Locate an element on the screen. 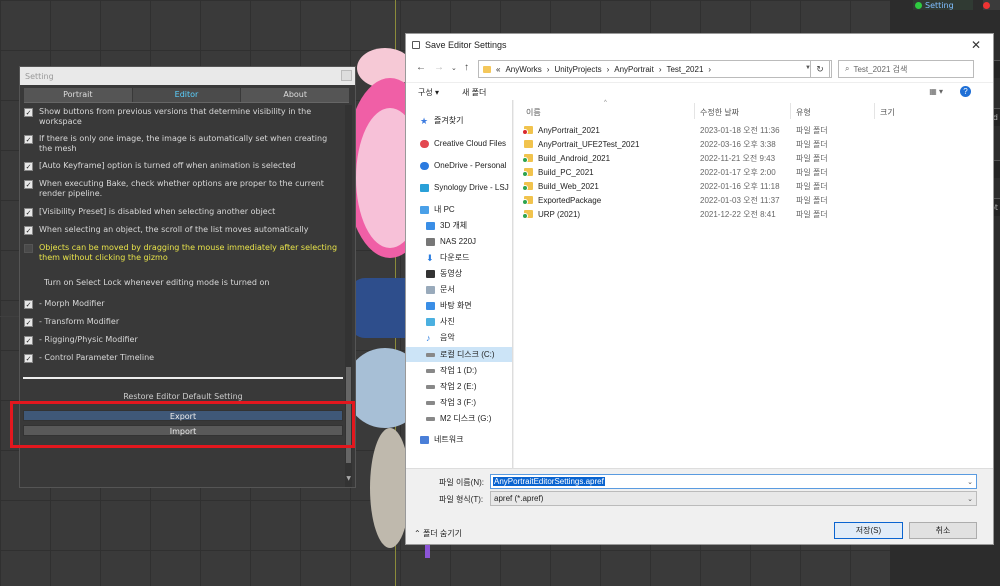 This screenshot has width=1000, height=586. nav-item-3d-objects: 3D 개체 is located at coordinates (459, 225).